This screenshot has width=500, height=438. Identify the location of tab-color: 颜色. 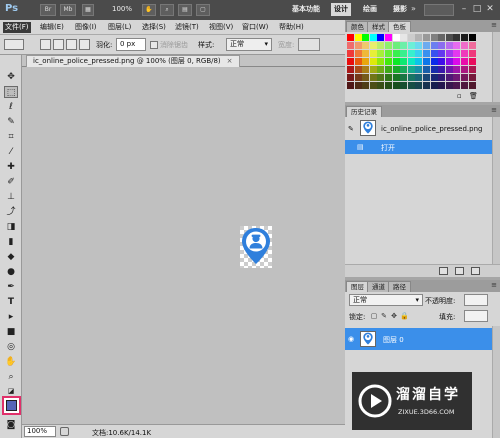
(357, 26).